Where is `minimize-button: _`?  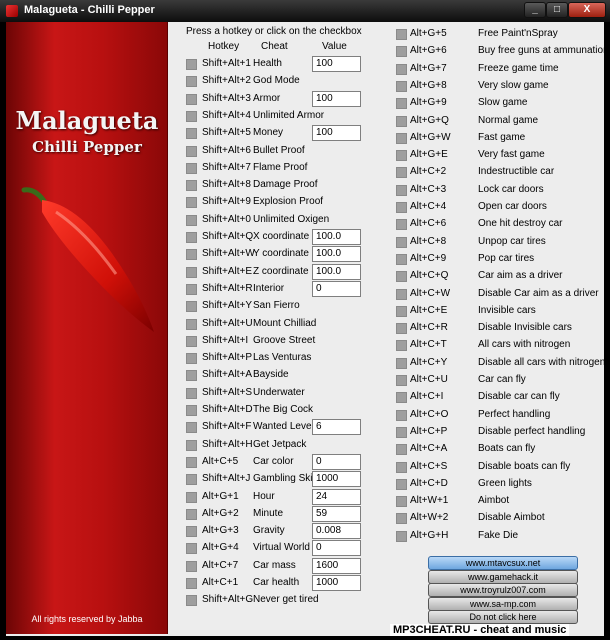
minimize-button: _ is located at coordinates (535, 10).